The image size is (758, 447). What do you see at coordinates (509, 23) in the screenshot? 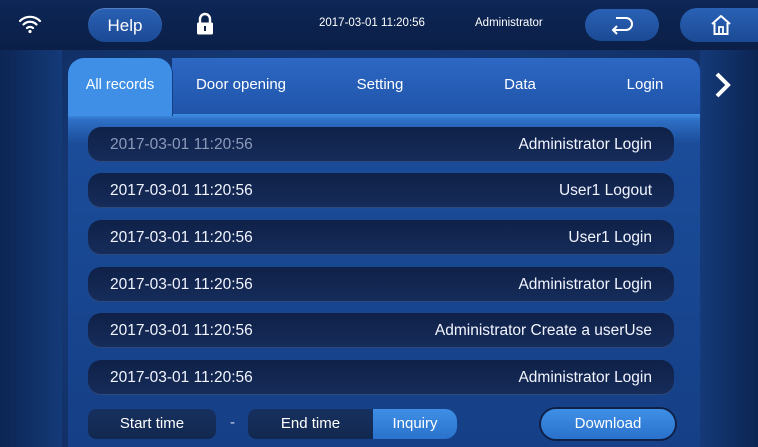
I see `current-user: Administrator` at bounding box center [509, 23].